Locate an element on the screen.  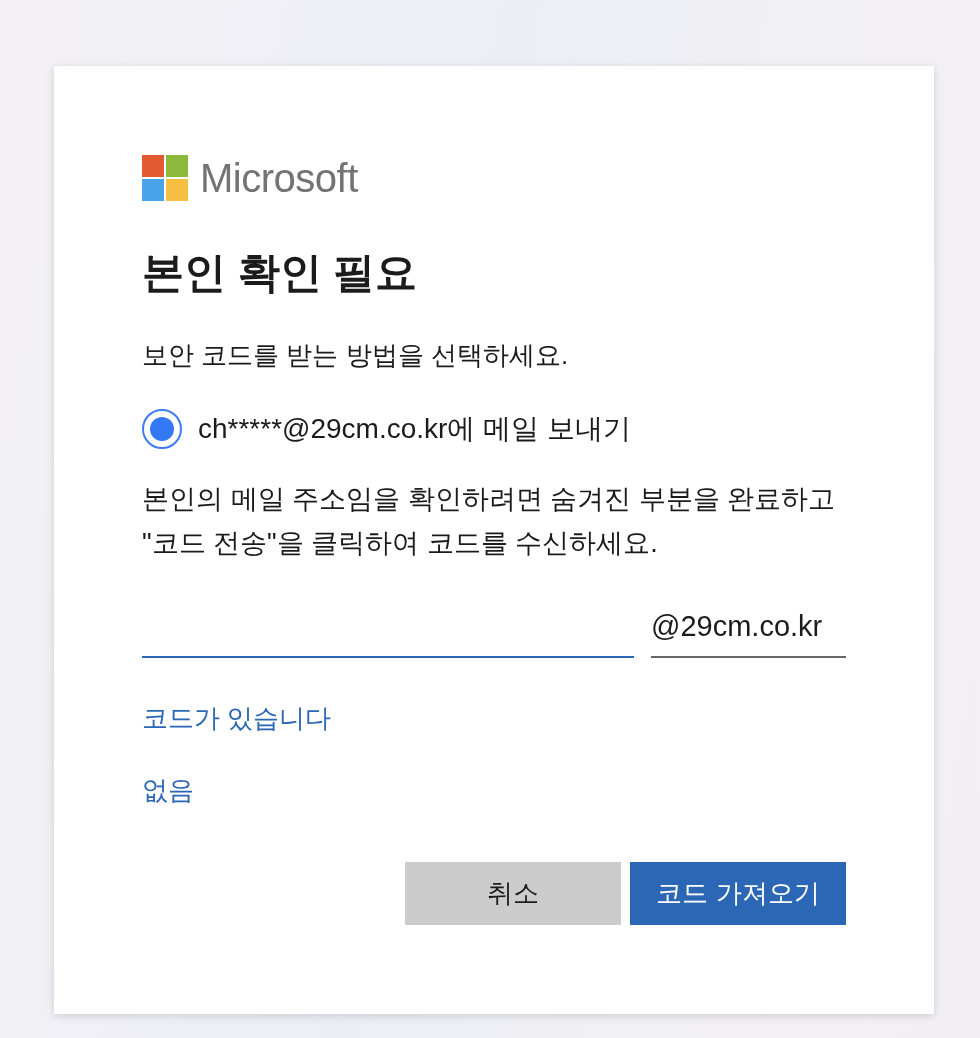
text-link: 없음 is located at coordinates (168, 790).